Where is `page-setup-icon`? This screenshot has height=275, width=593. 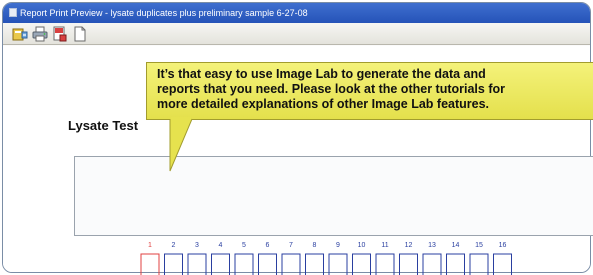 page-setup-icon is located at coordinates (60, 34).